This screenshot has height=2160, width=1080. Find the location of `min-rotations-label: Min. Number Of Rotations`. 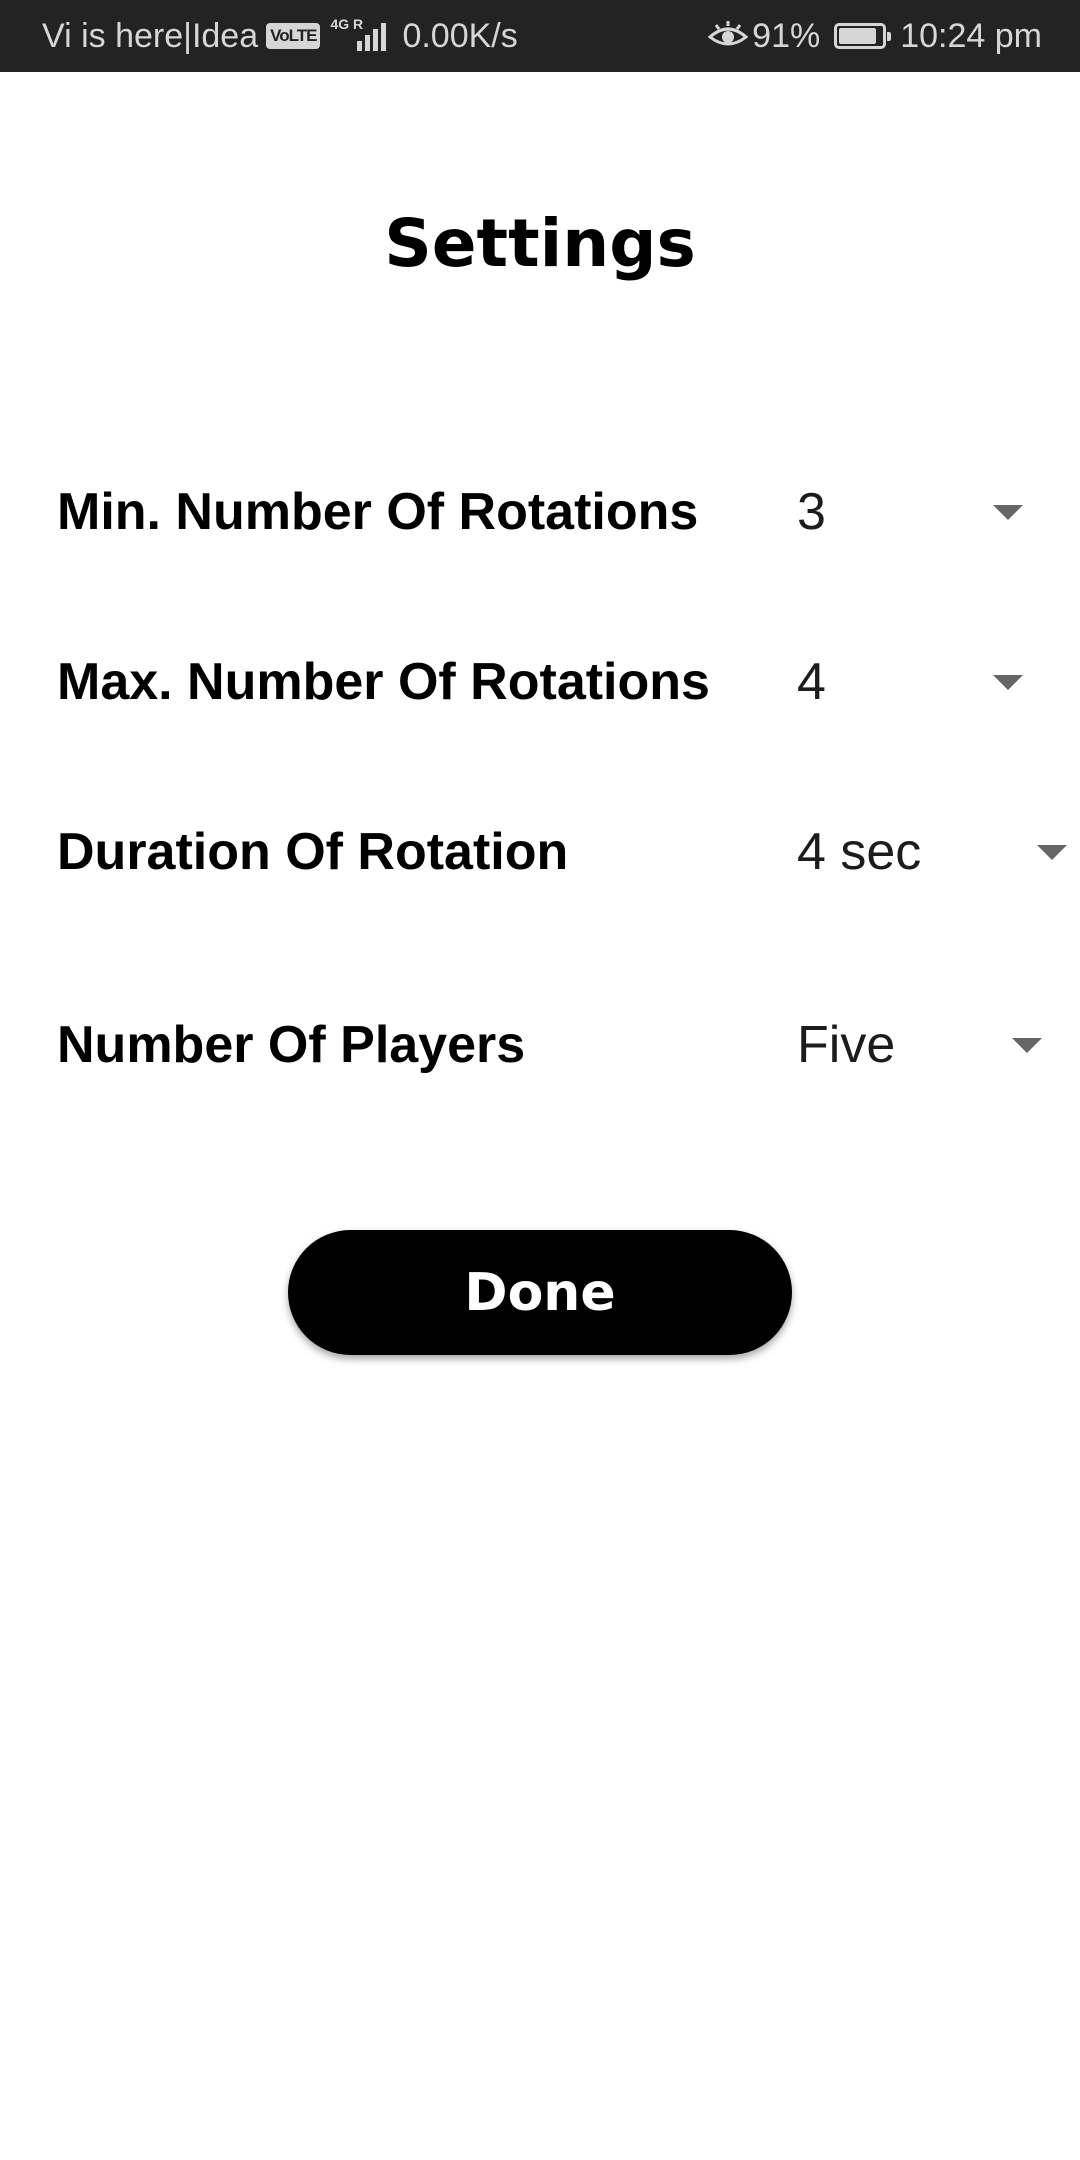

min-rotations-label: Min. Number Of Rotations is located at coordinates (378, 512).